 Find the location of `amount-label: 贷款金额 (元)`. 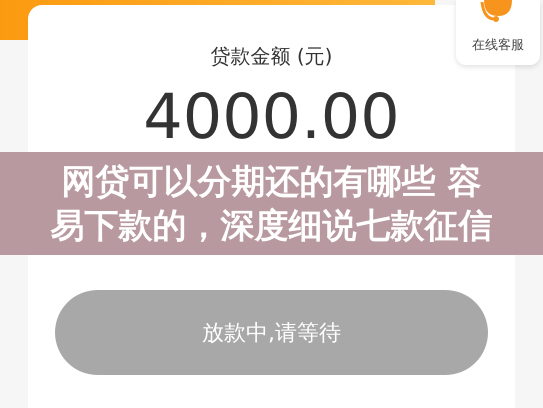

amount-label: 贷款金额 (元) is located at coordinates (271, 56).